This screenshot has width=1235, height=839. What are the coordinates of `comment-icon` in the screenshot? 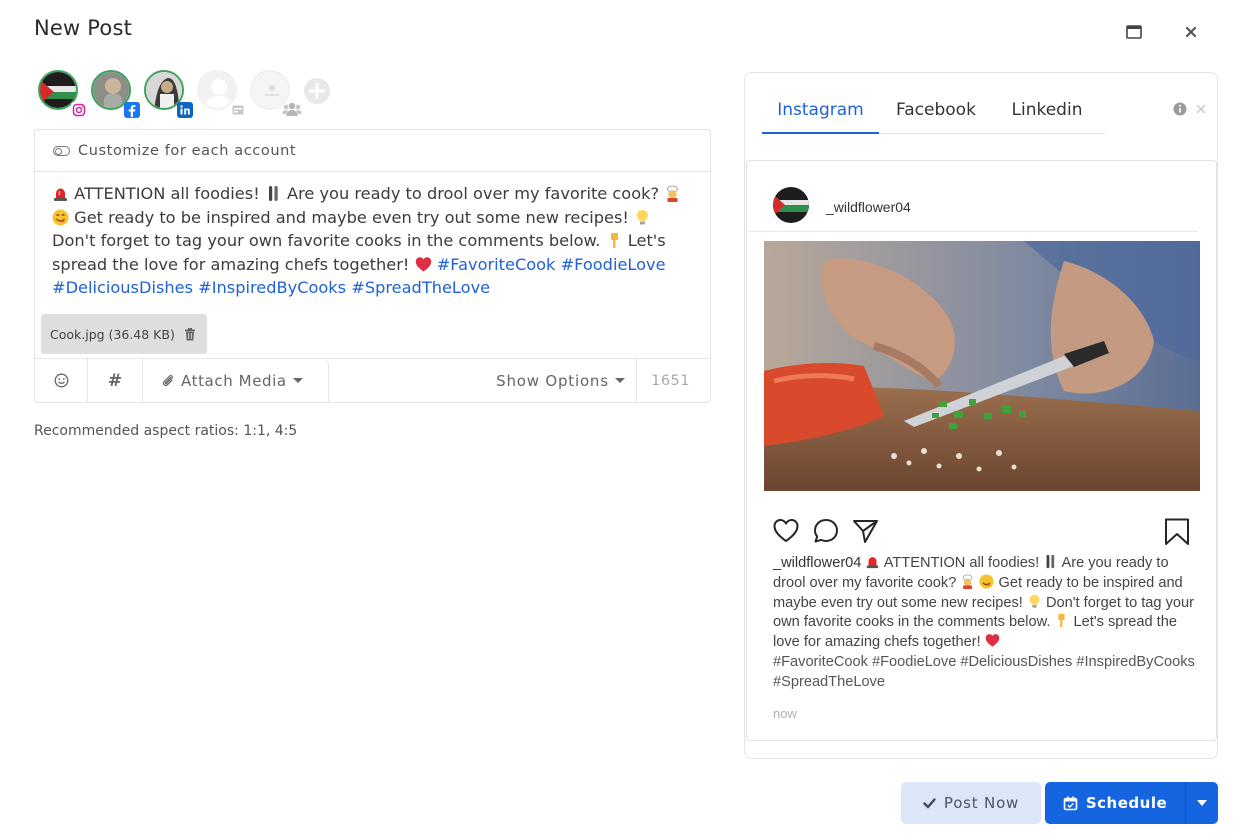 It's located at (826, 531).